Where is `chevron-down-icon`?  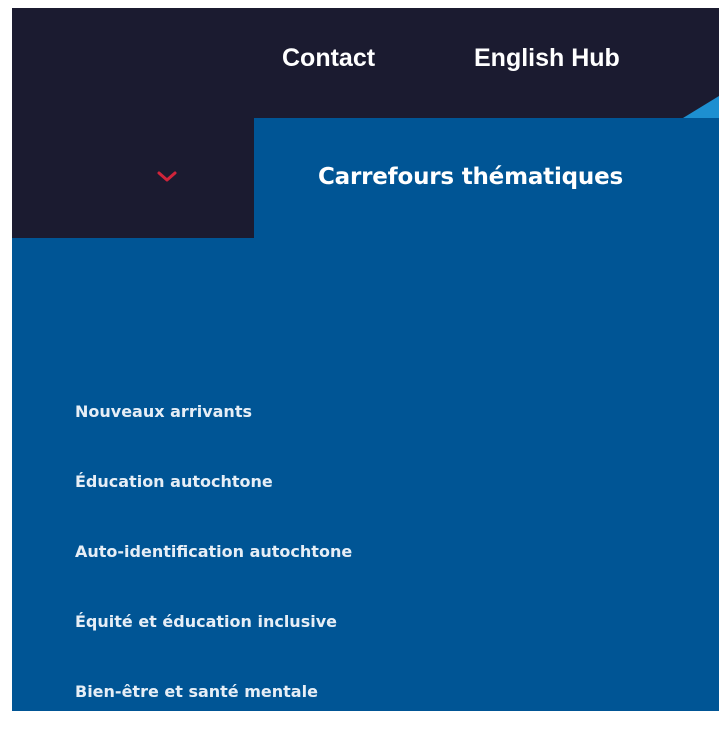 chevron-down-icon is located at coordinates (167, 176).